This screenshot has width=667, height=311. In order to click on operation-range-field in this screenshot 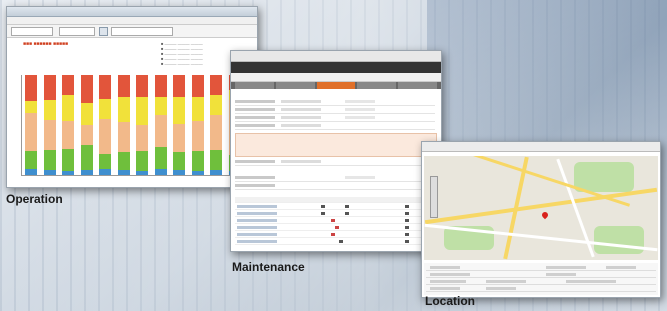, I will do `click(77, 31)`.